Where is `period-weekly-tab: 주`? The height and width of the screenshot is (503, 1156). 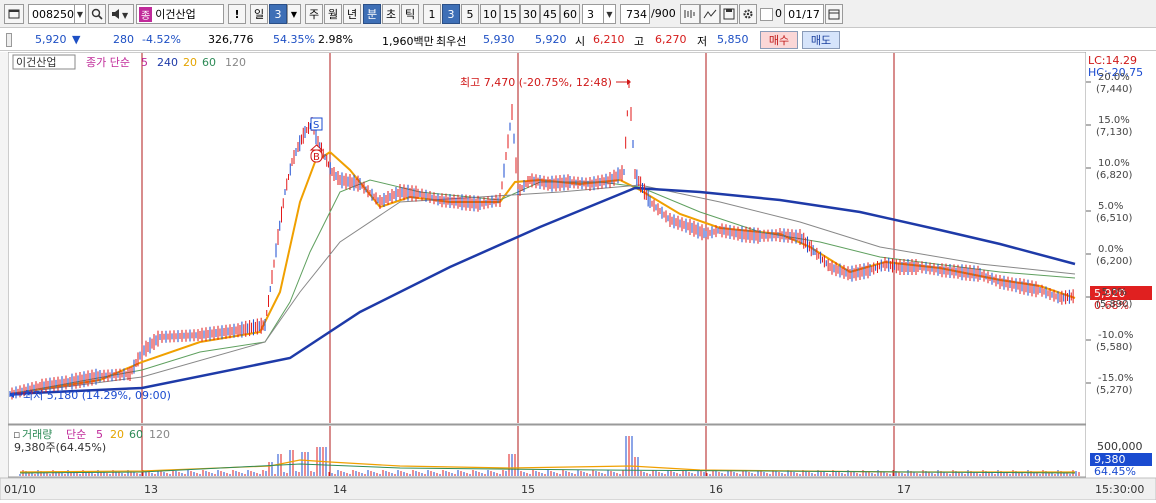 period-weekly-tab: 주 is located at coordinates (314, 14).